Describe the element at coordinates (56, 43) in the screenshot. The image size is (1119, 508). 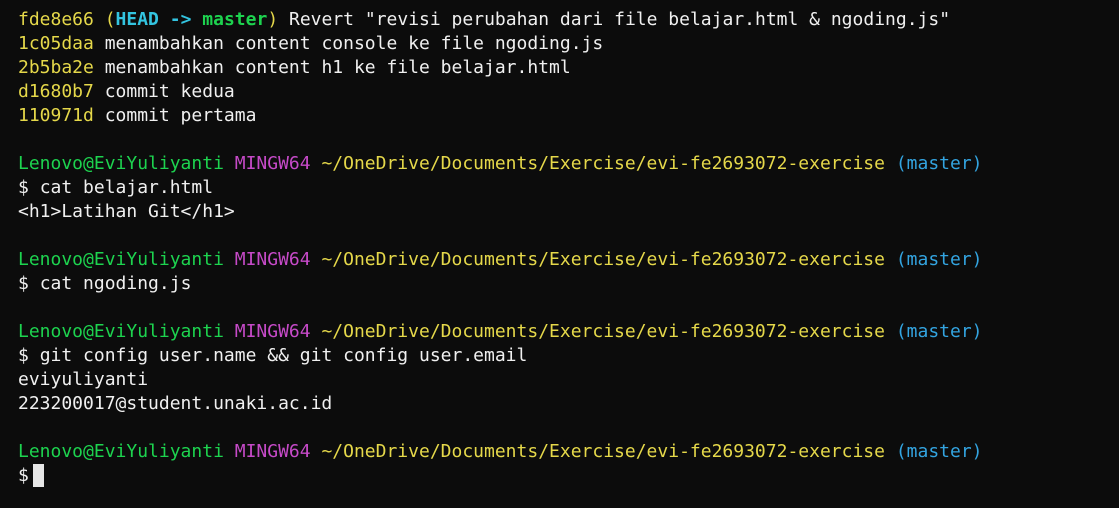
I see `commit-hash: 1c05daa` at that location.